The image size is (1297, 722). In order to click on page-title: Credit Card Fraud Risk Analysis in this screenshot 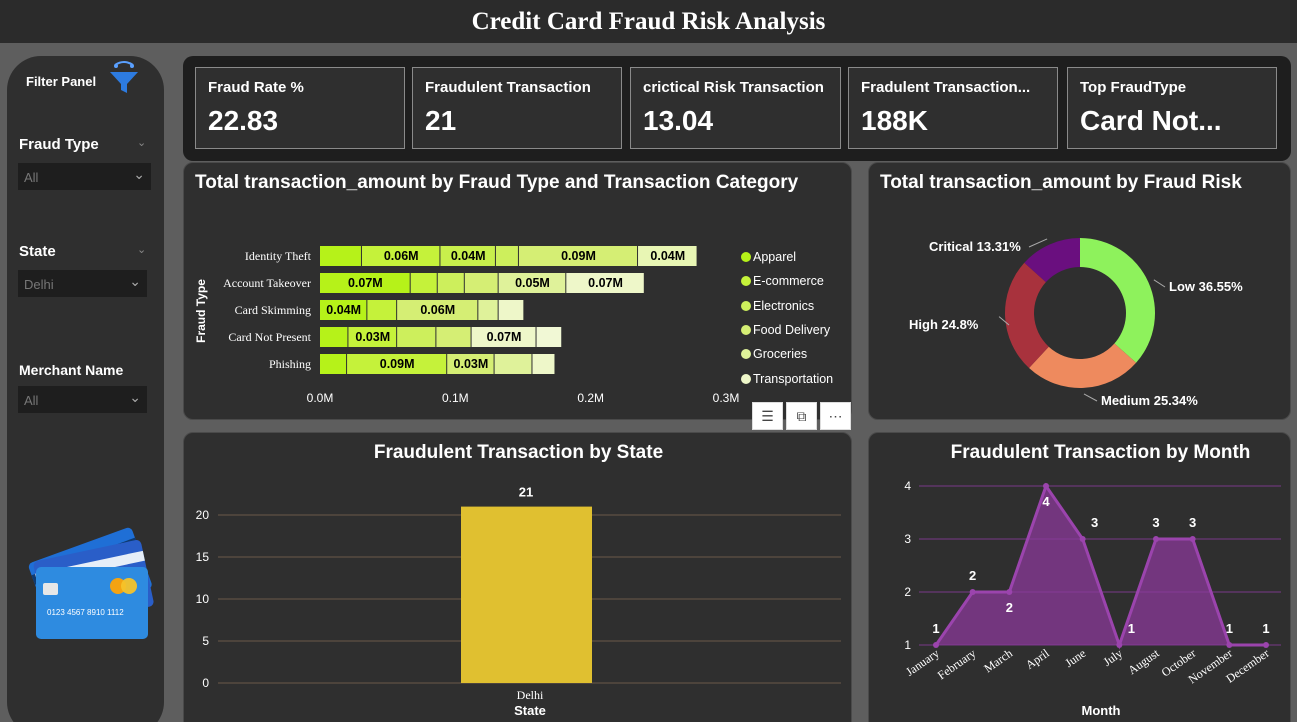, I will do `click(648, 21)`.